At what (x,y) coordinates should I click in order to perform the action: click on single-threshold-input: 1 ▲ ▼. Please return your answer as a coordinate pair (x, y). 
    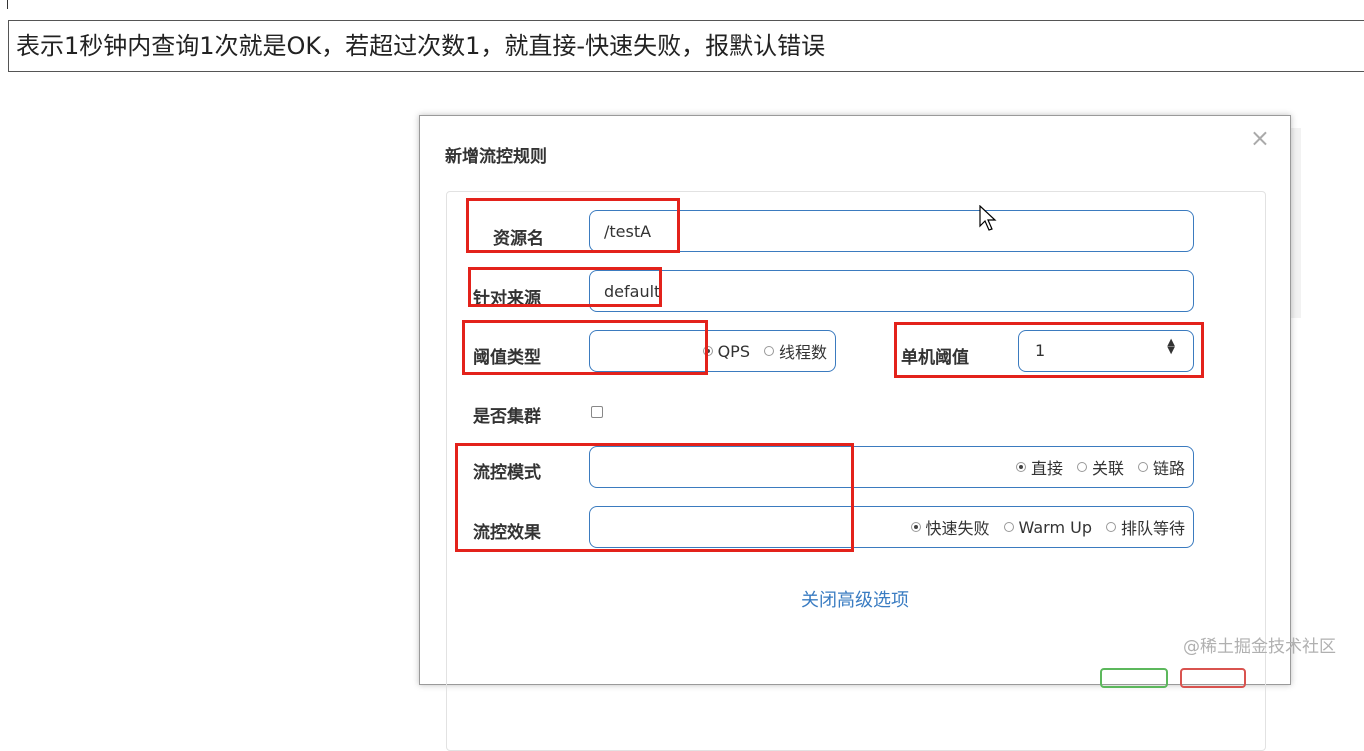
    Looking at the image, I should click on (1106, 351).